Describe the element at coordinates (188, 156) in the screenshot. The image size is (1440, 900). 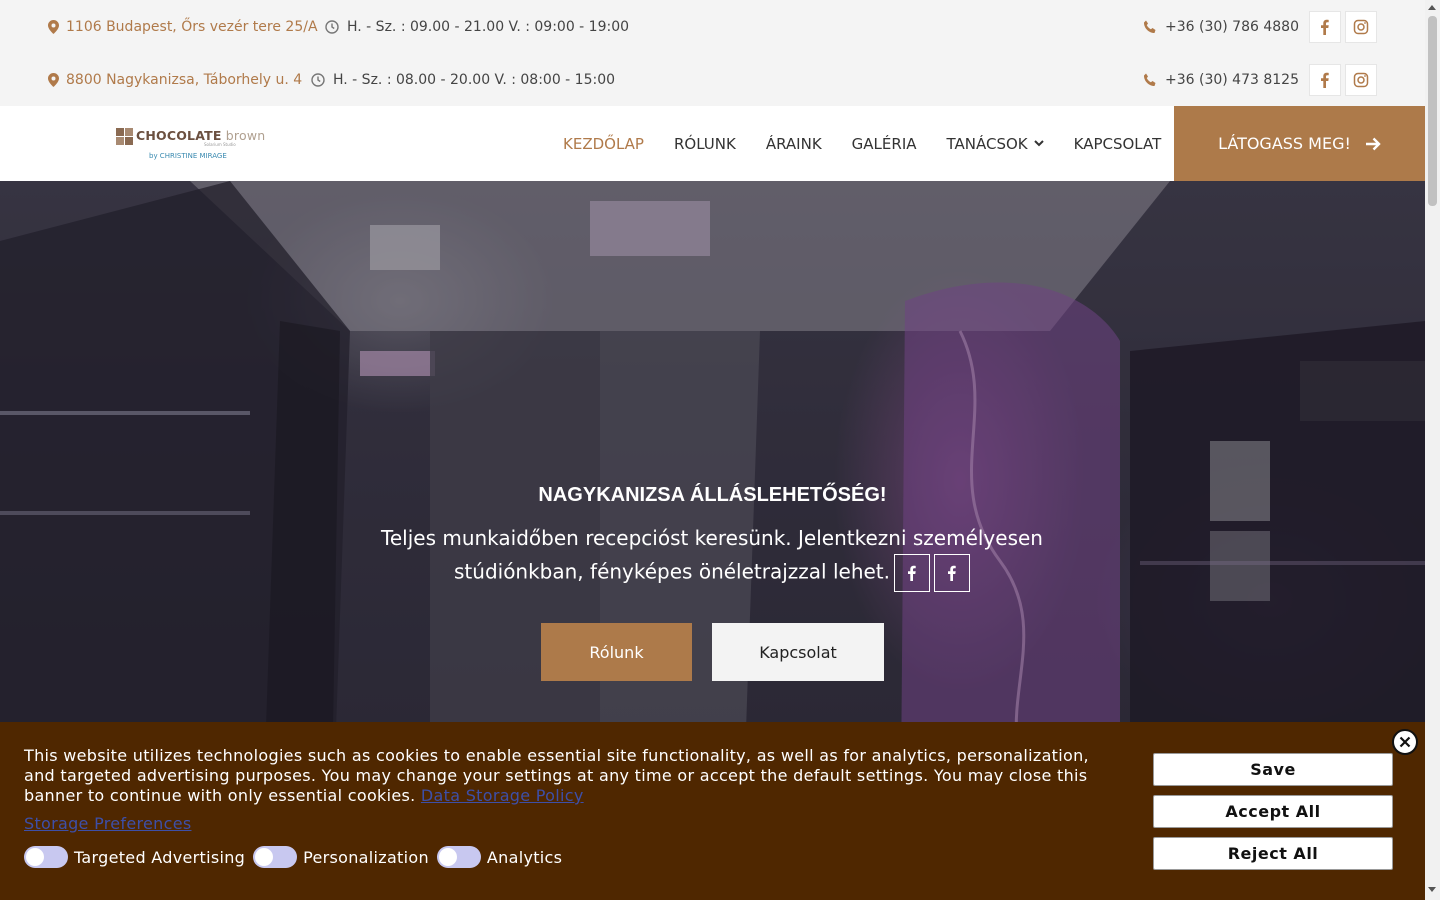
I see `logo-byline: by CHRISTINE MIRAGE` at that location.